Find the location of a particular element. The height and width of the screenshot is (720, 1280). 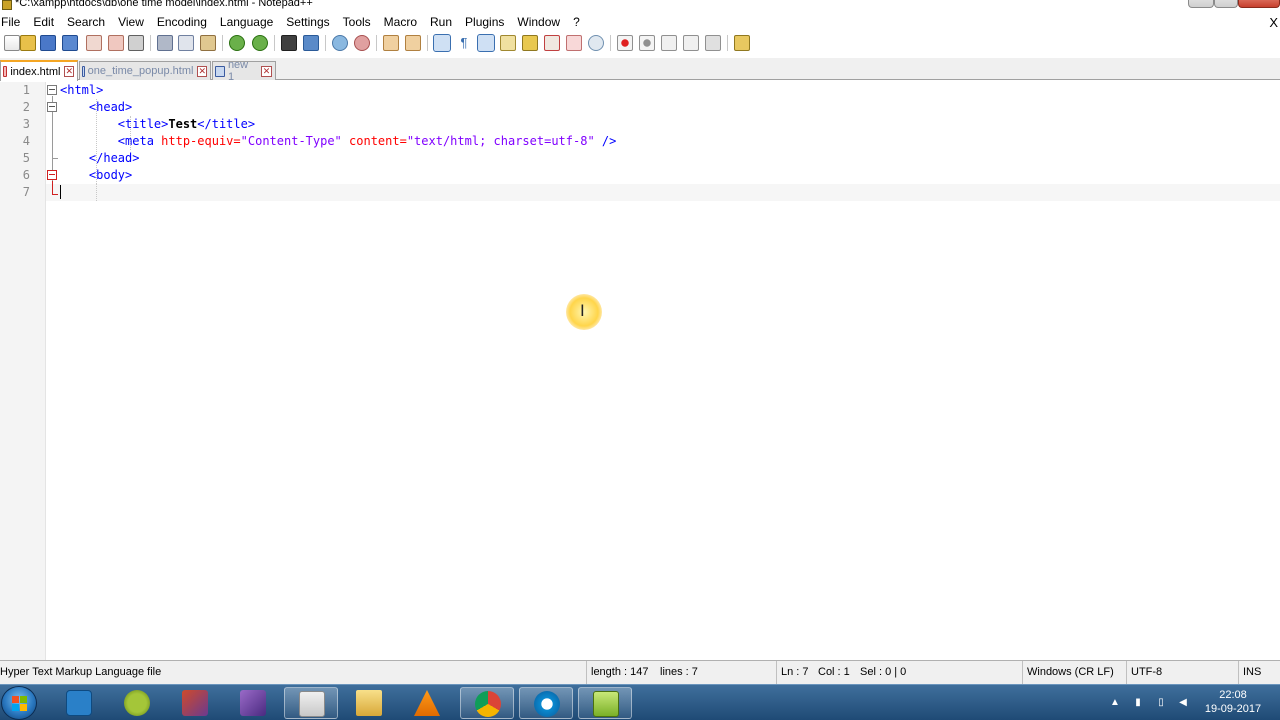

show-all-characters-icon: ¶ is located at coordinates (464, 43).